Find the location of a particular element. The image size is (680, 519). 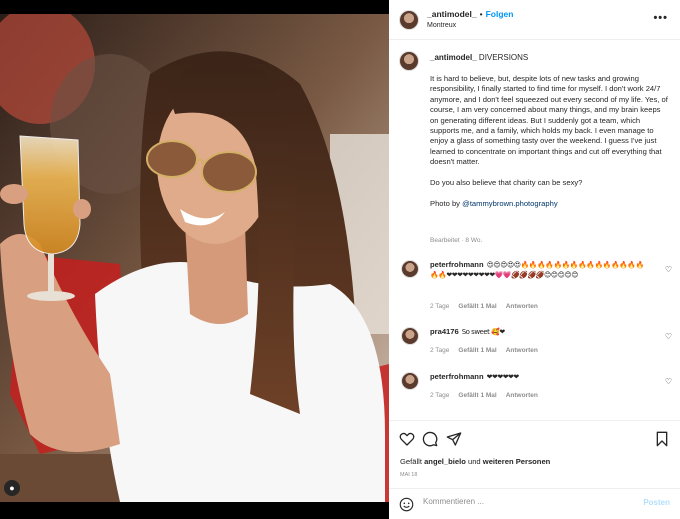

photo-credit: Photo by @tammybrown.photography is located at coordinates (550, 204).